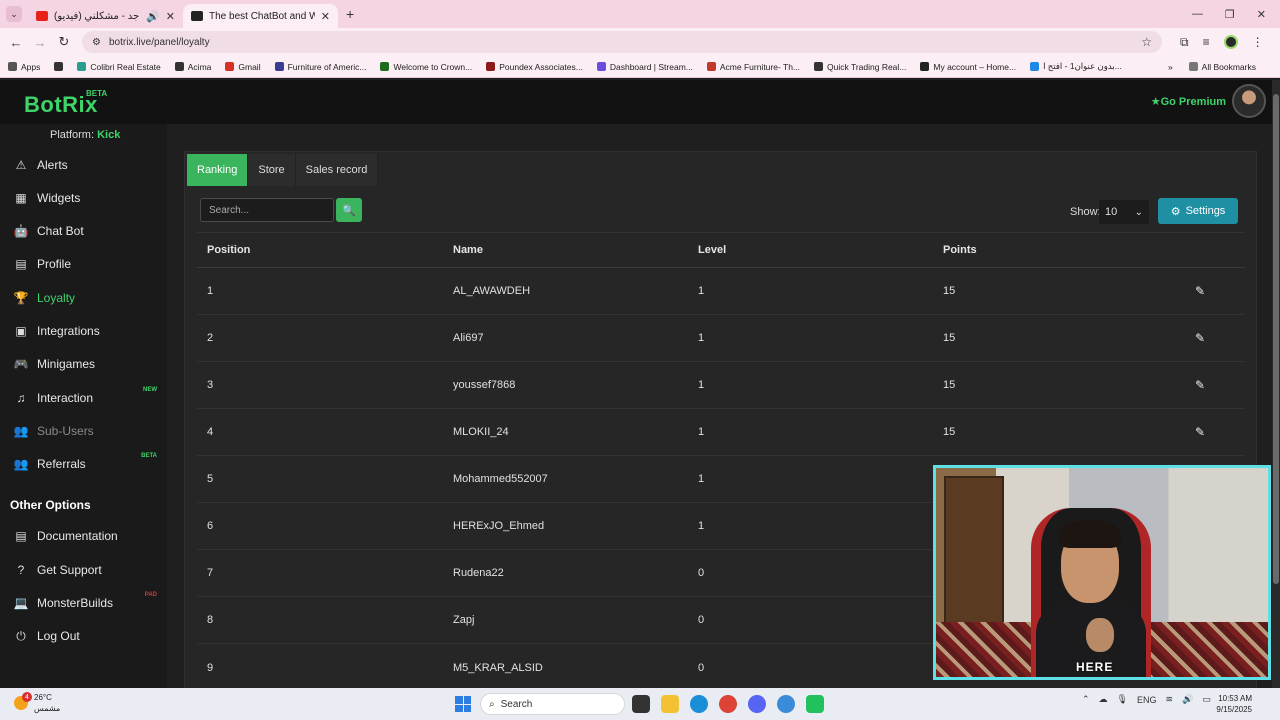 The height and width of the screenshot is (720, 1280). Describe the element at coordinates (699, 704) in the screenshot. I see `edge-icon` at that location.